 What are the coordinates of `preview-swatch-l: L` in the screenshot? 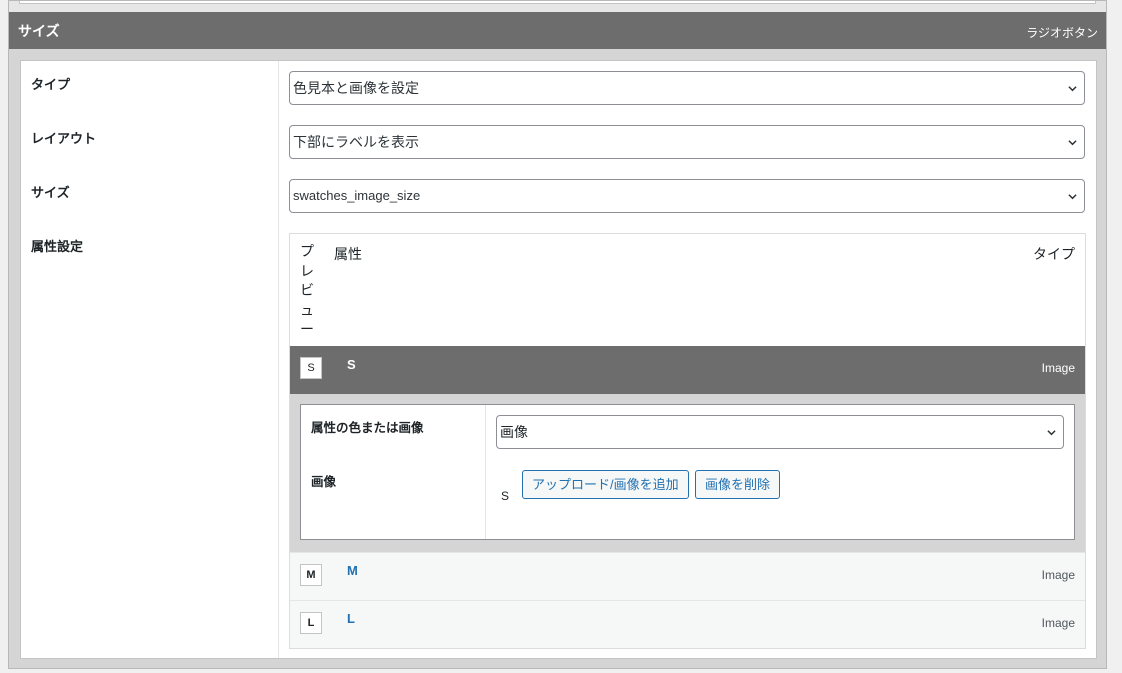 It's located at (311, 623).